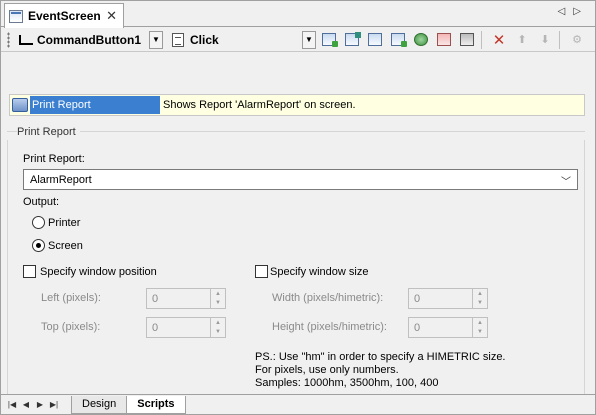 Image resolution: width=596 pixels, height=415 pixels. I want to click on tab-scroll-arrows: ◁ ▷, so click(569, 11).